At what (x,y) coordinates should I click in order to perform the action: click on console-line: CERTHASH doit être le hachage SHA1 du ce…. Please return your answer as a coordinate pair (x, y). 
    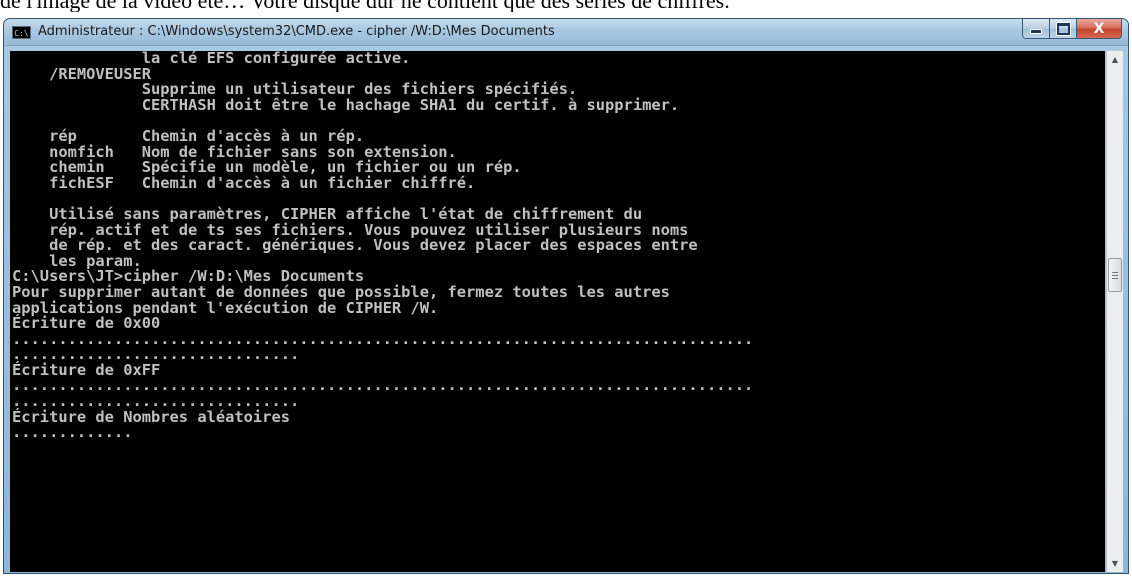
    Looking at the image, I should click on (346, 104).